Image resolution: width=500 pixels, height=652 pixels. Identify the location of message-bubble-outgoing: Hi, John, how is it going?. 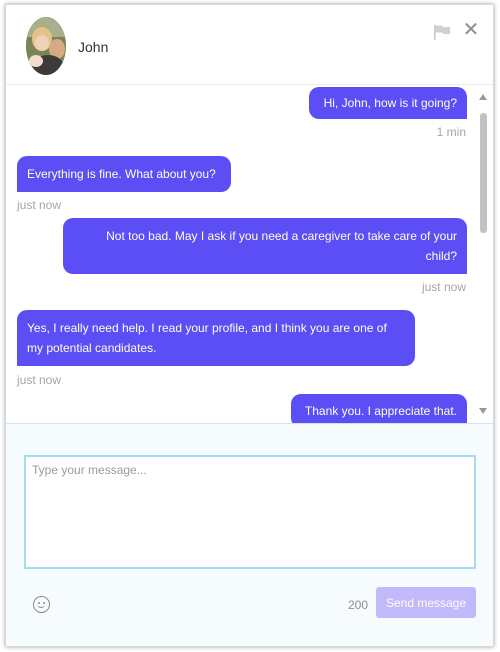
(388, 103).